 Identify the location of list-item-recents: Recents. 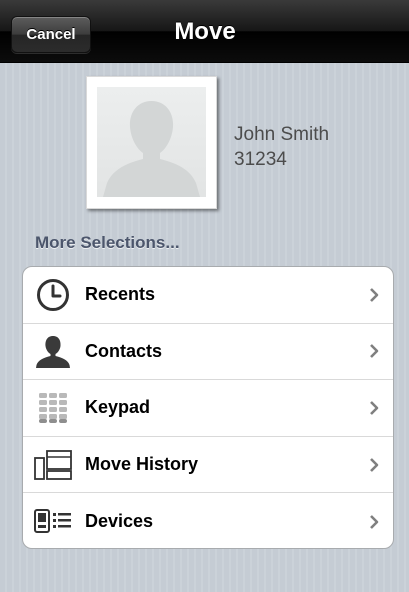
(208, 295).